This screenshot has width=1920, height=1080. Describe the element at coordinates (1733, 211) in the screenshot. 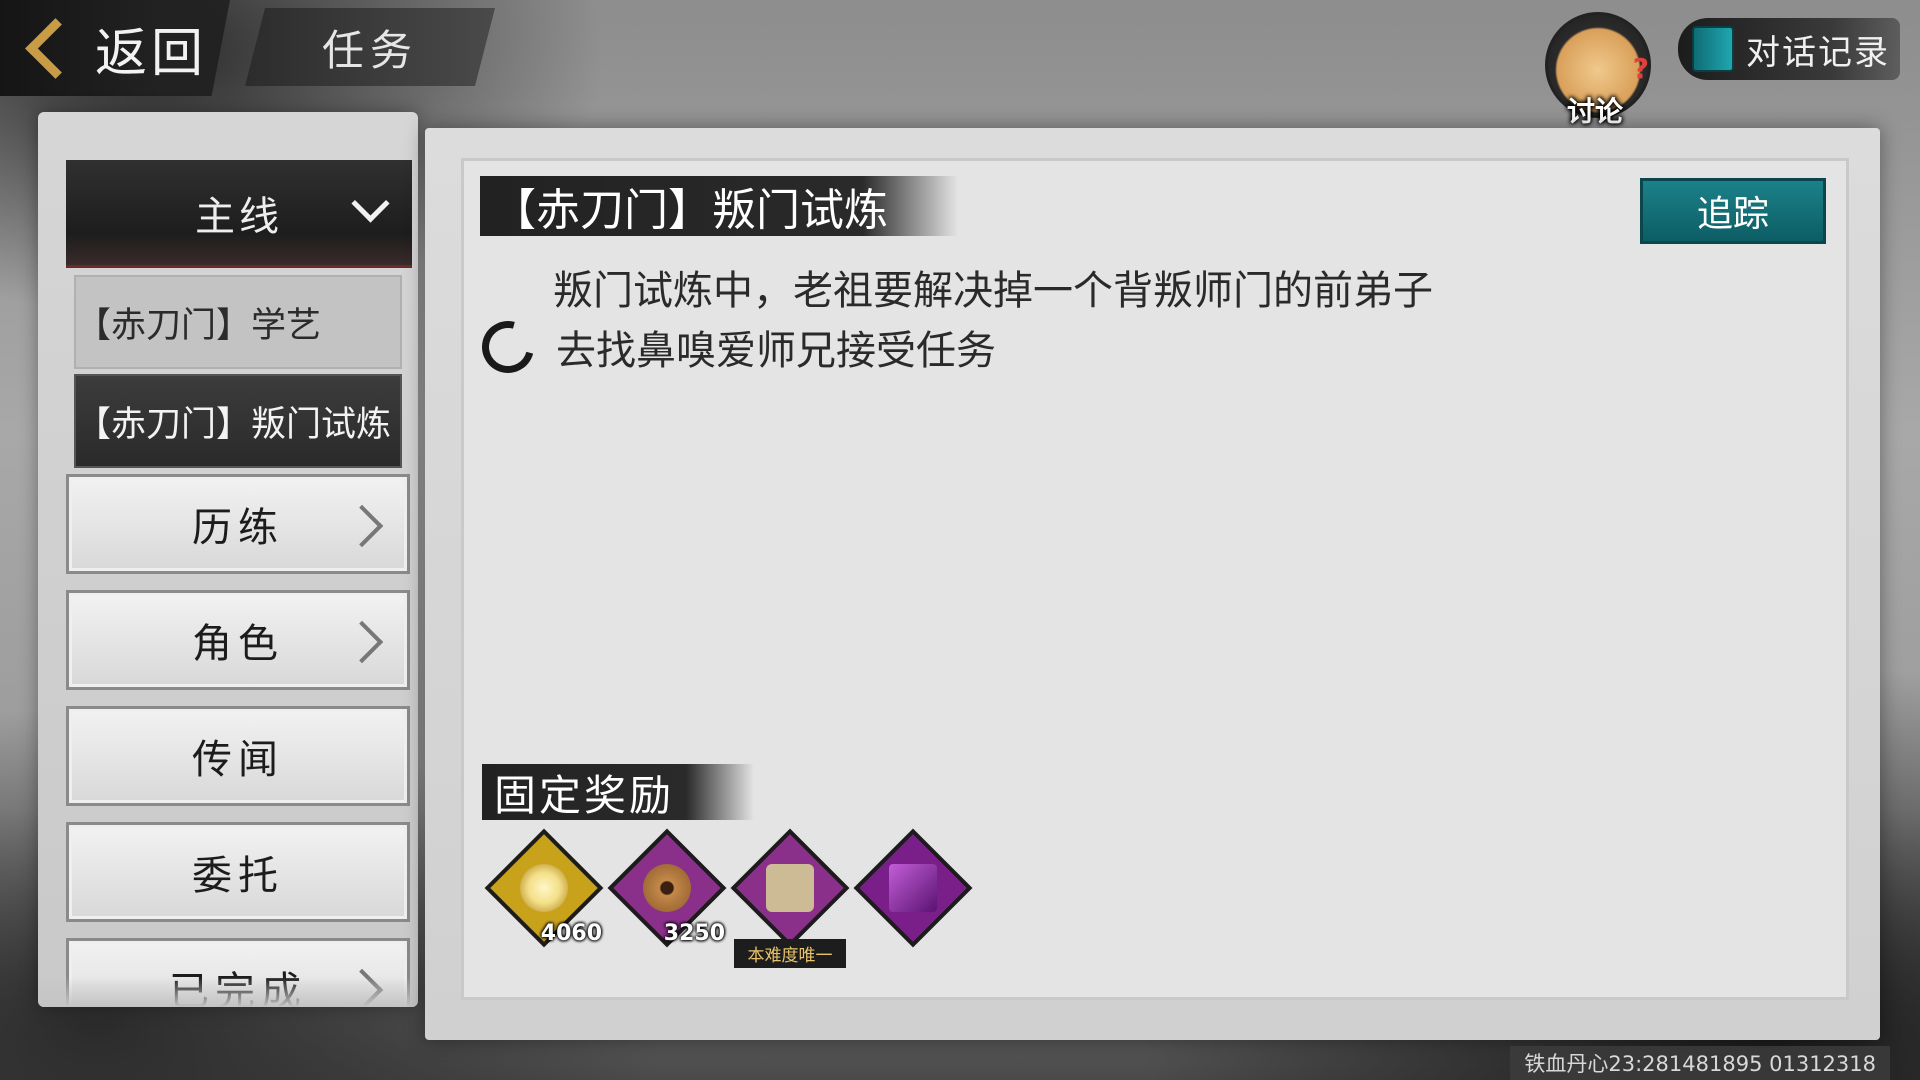

I see `track-button: 追踪` at that location.